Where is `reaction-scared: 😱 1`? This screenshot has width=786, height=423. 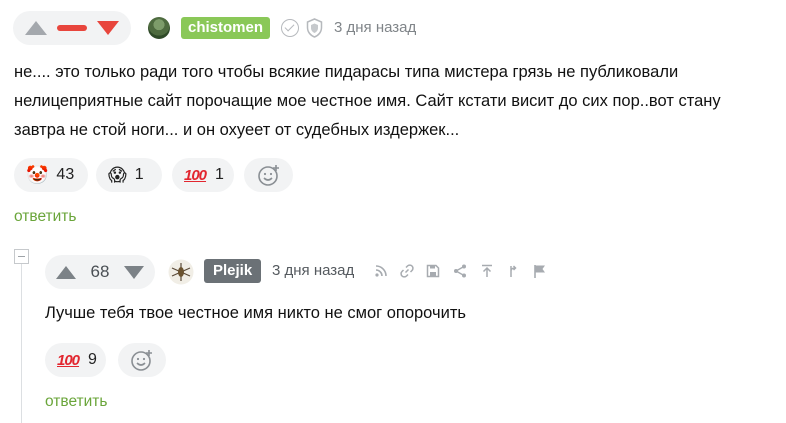 reaction-scared: 😱 1 is located at coordinates (129, 175).